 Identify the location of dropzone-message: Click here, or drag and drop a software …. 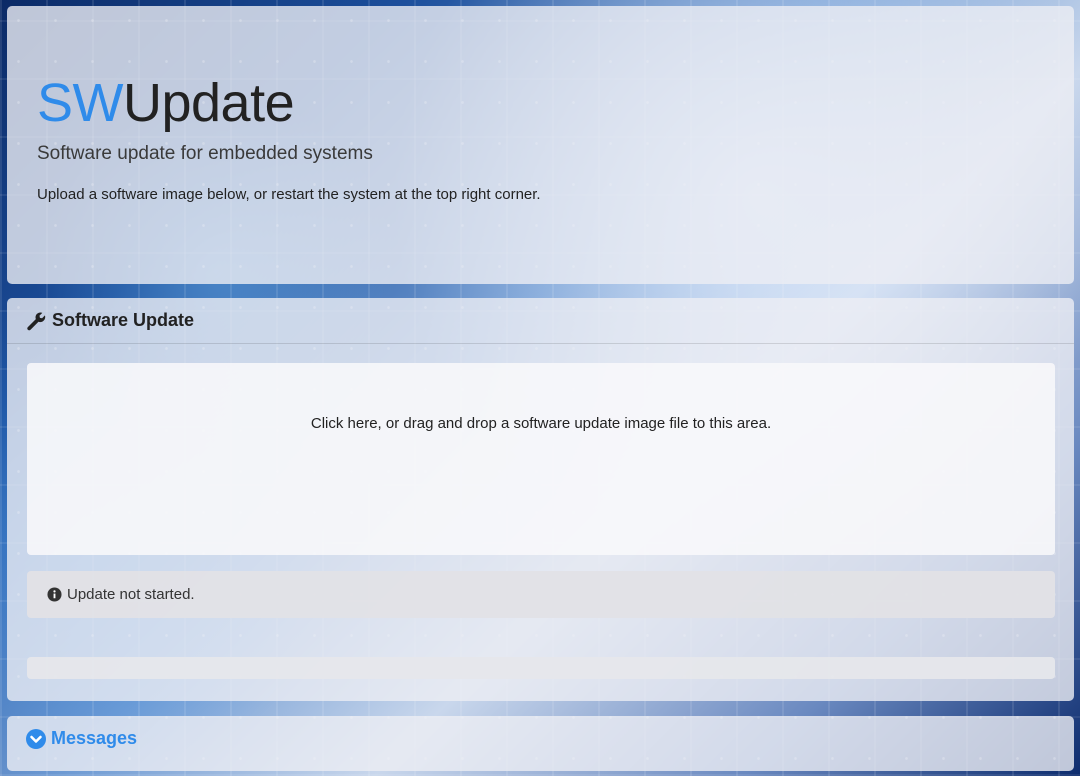
(541, 423).